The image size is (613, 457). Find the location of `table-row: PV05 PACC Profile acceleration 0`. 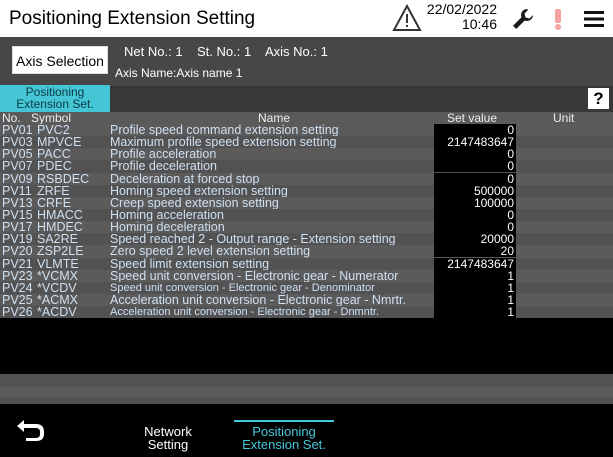

table-row: PV05 PACC Profile acceleration 0 is located at coordinates (306, 154).